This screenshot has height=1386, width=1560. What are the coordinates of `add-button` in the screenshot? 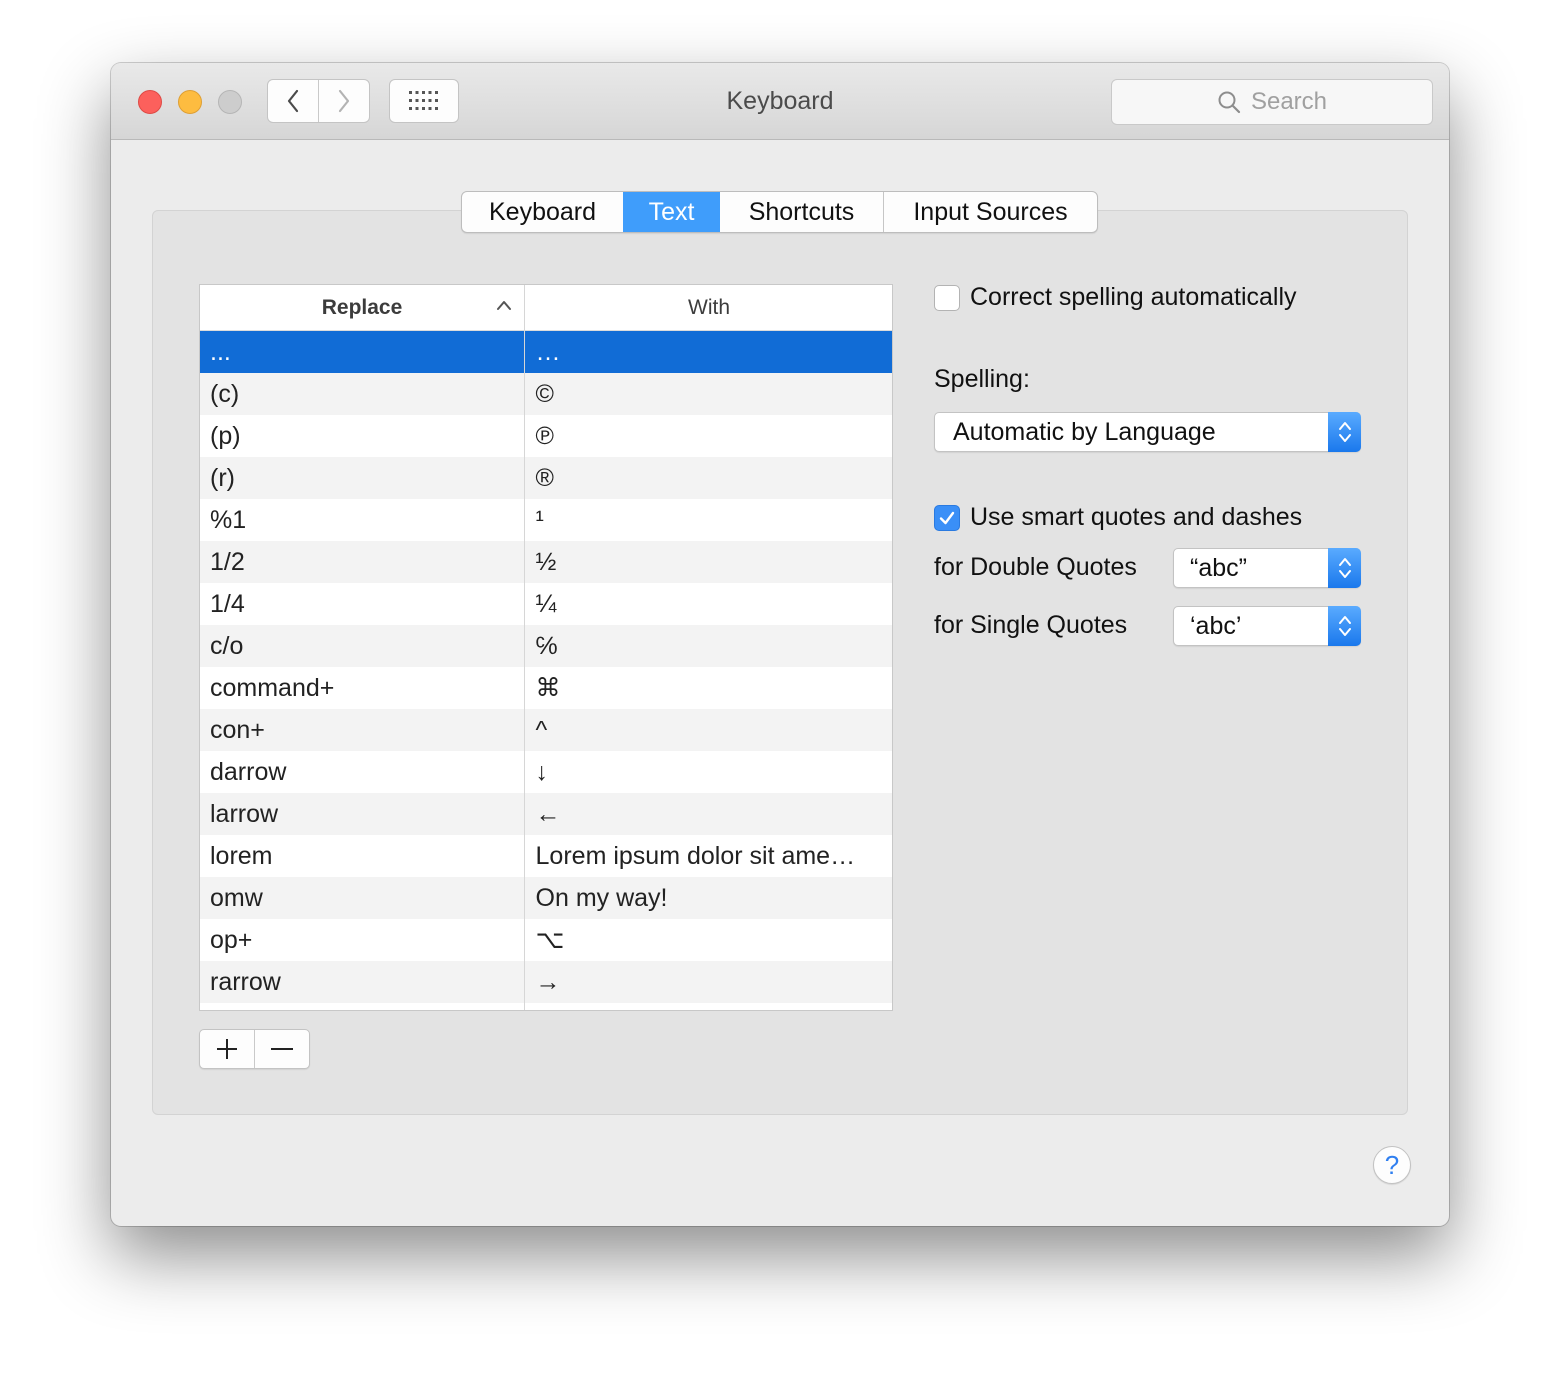 It's located at (227, 1049).